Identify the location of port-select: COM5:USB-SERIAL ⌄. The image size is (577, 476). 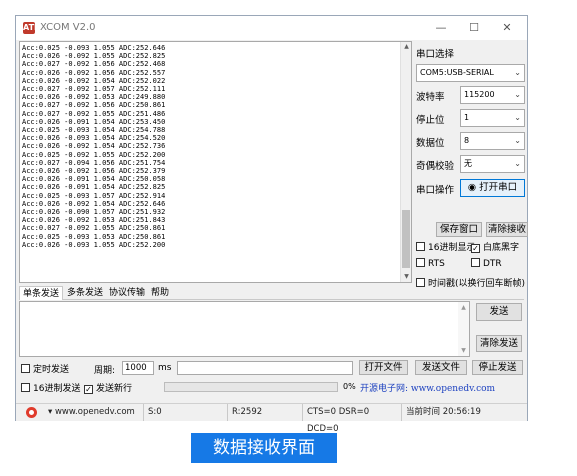
(470, 73).